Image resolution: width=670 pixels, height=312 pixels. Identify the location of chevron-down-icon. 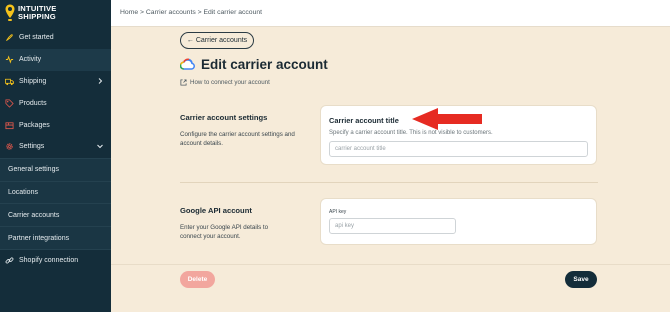
(100, 146).